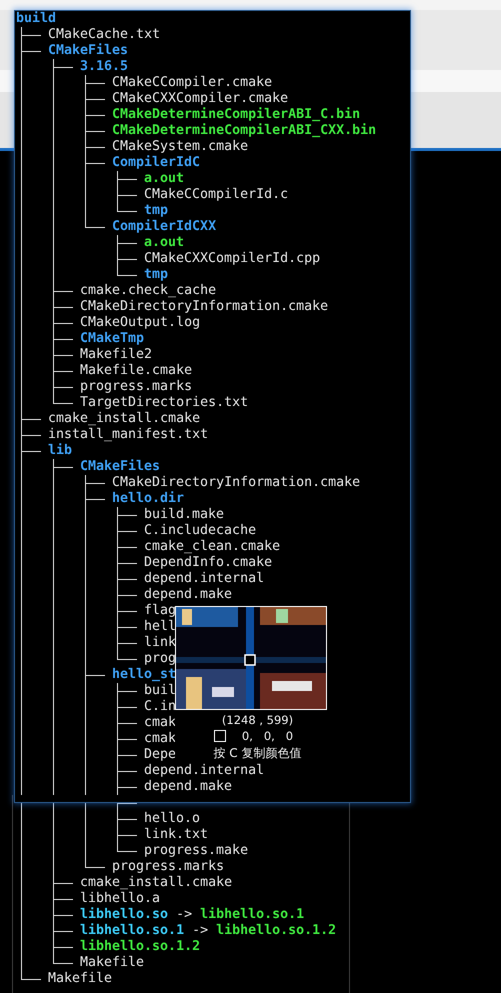  Describe the element at coordinates (176, 835) in the screenshot. I see `file-name: link.txt` at that location.